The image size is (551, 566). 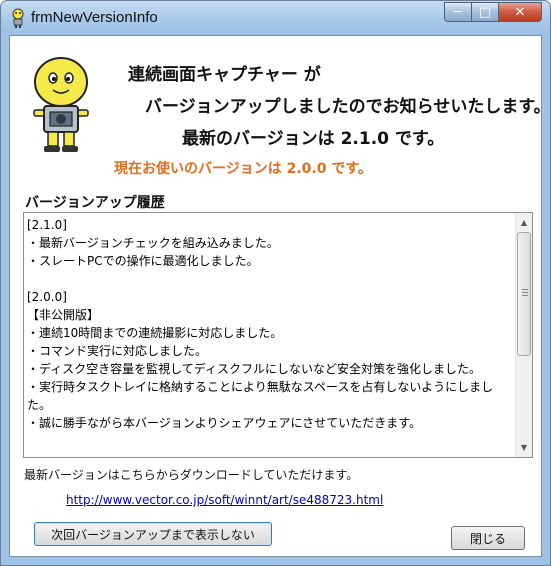 I want to click on history-label: バージョンアップ履歴, so click(x=95, y=203).